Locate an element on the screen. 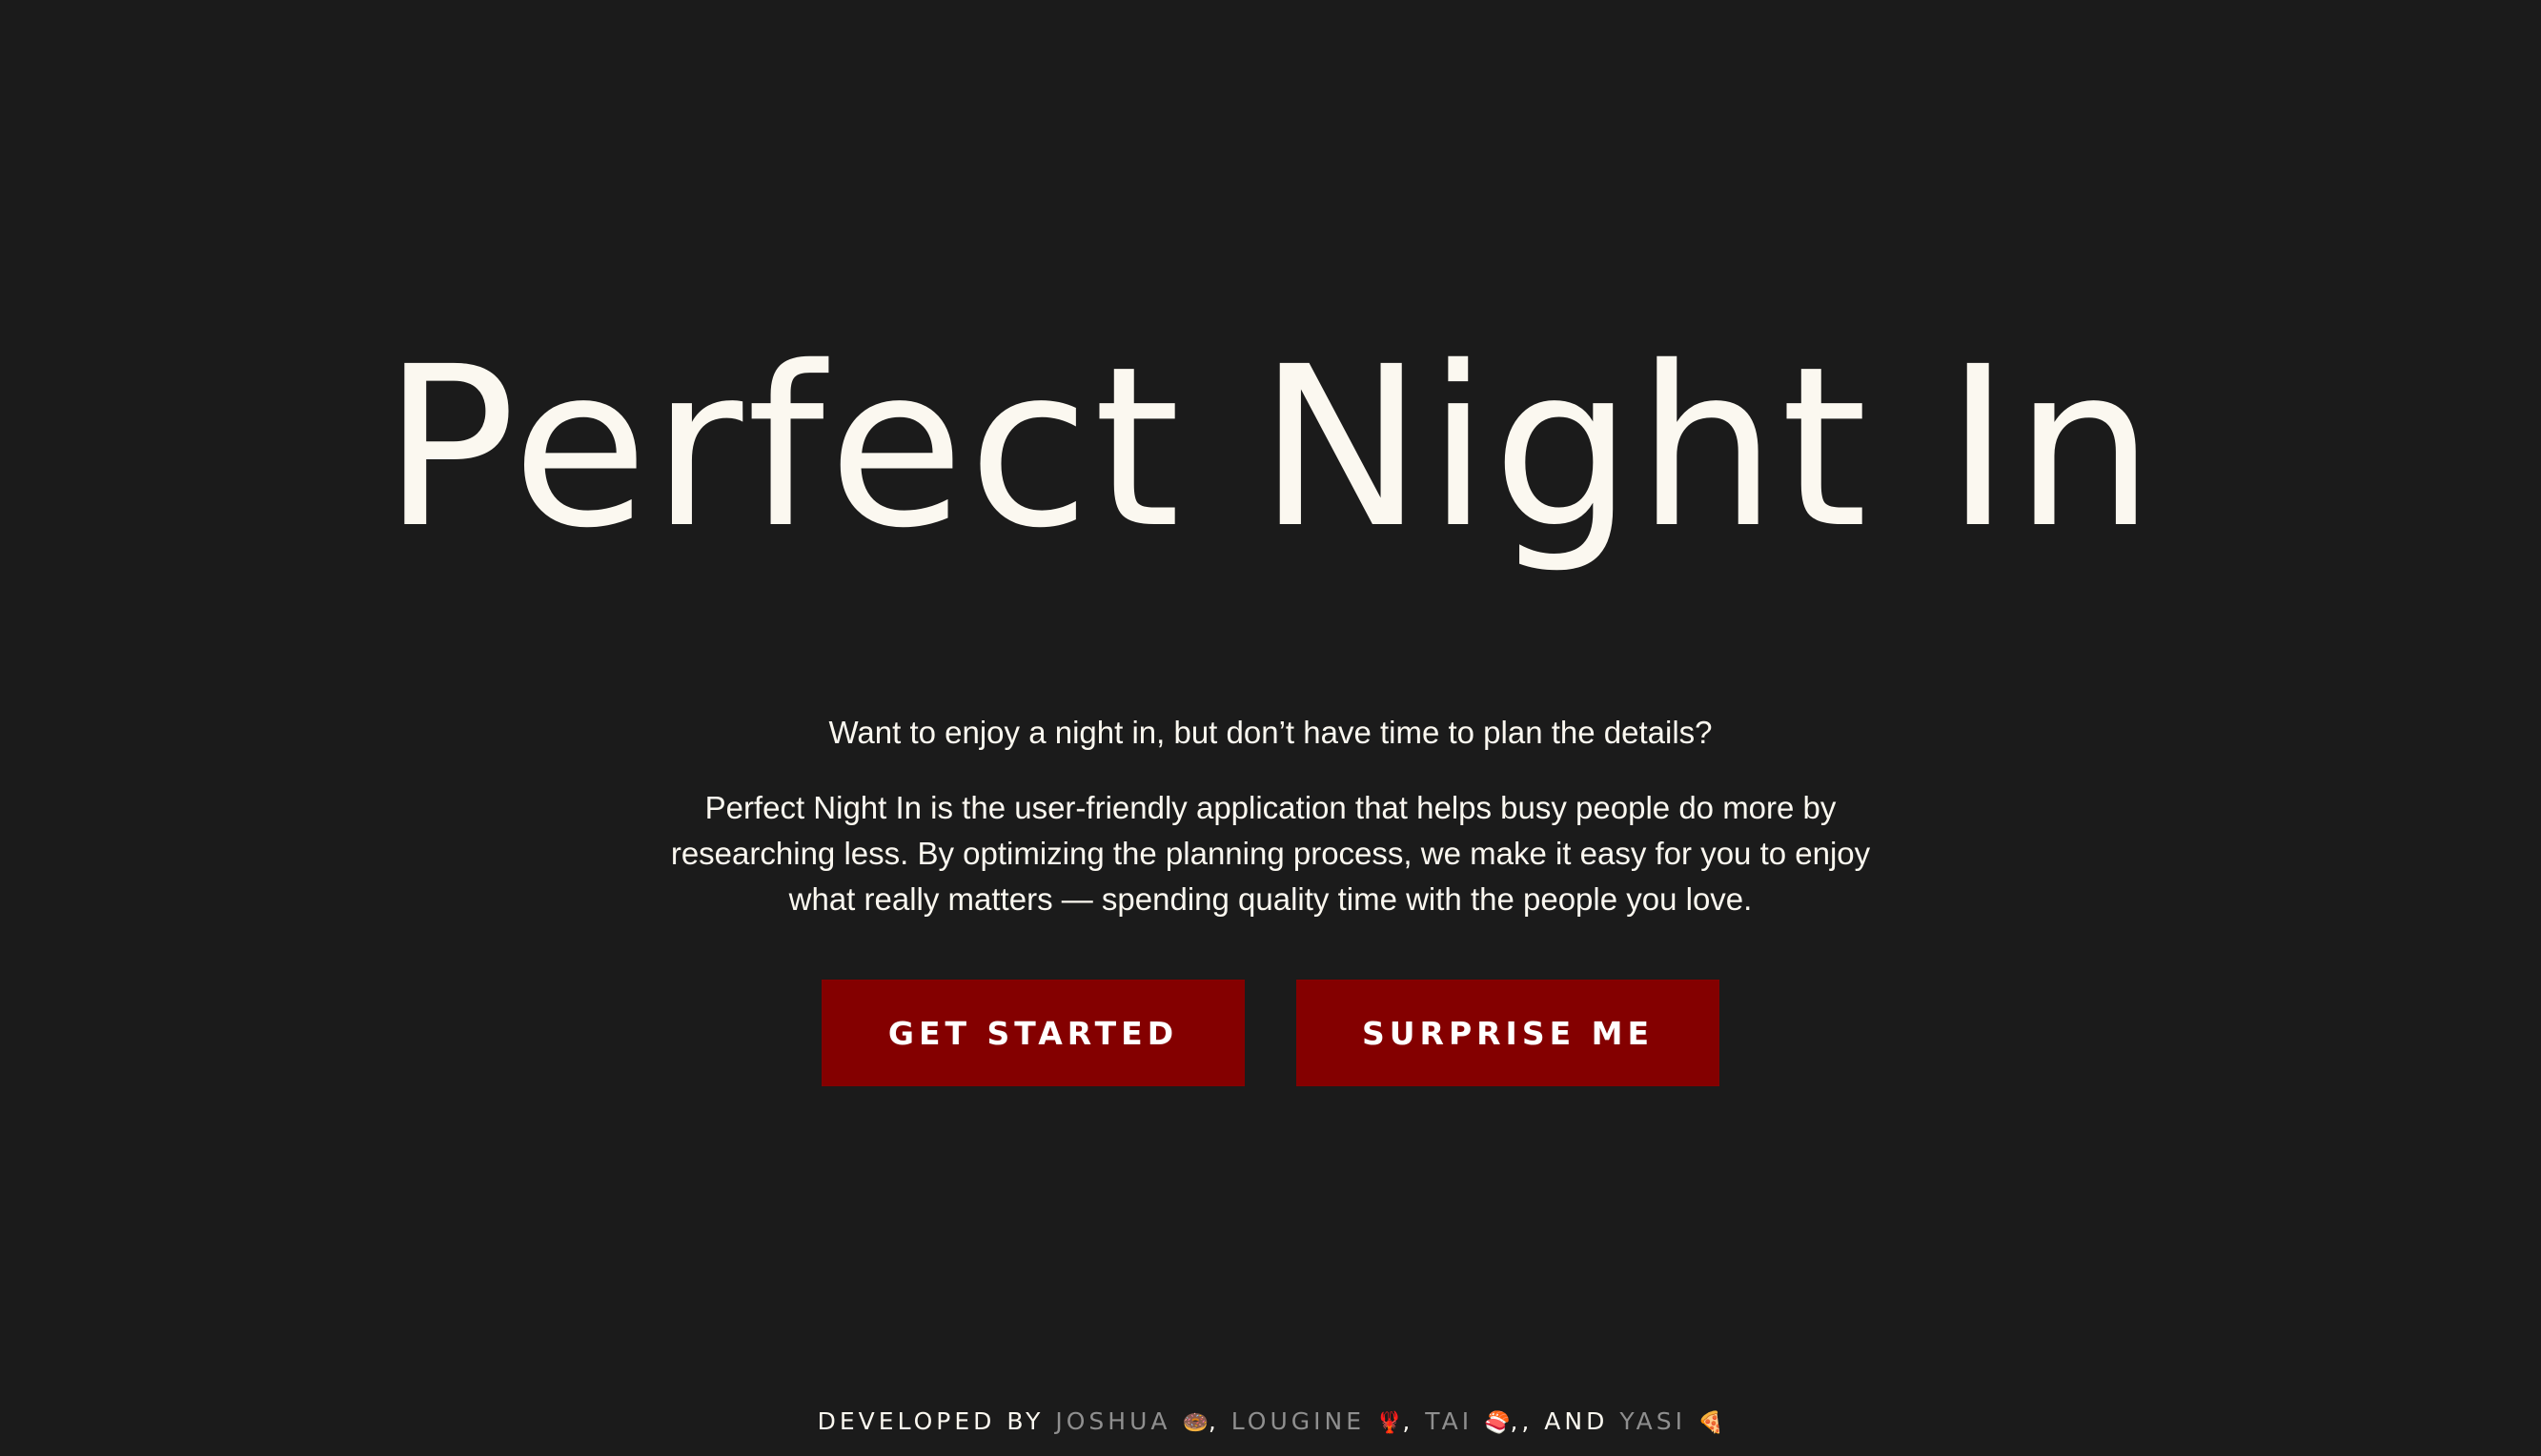  developer-link-lougine: LOUGINE is located at coordinates (1298, 1421).